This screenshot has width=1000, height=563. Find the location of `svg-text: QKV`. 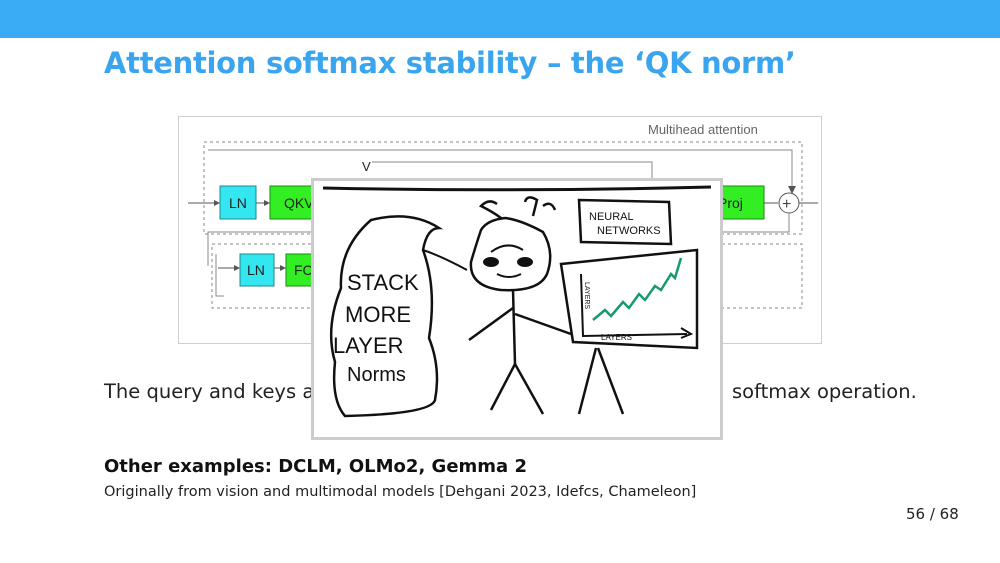

svg-text: QKV is located at coordinates (299, 203).